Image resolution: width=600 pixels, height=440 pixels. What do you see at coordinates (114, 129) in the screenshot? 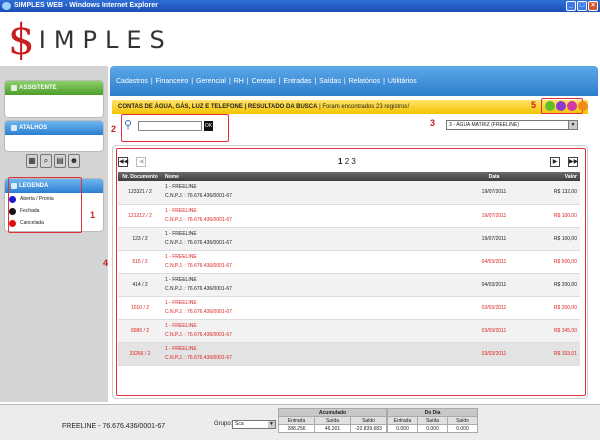
I see `marker-2: 2` at bounding box center [114, 129].